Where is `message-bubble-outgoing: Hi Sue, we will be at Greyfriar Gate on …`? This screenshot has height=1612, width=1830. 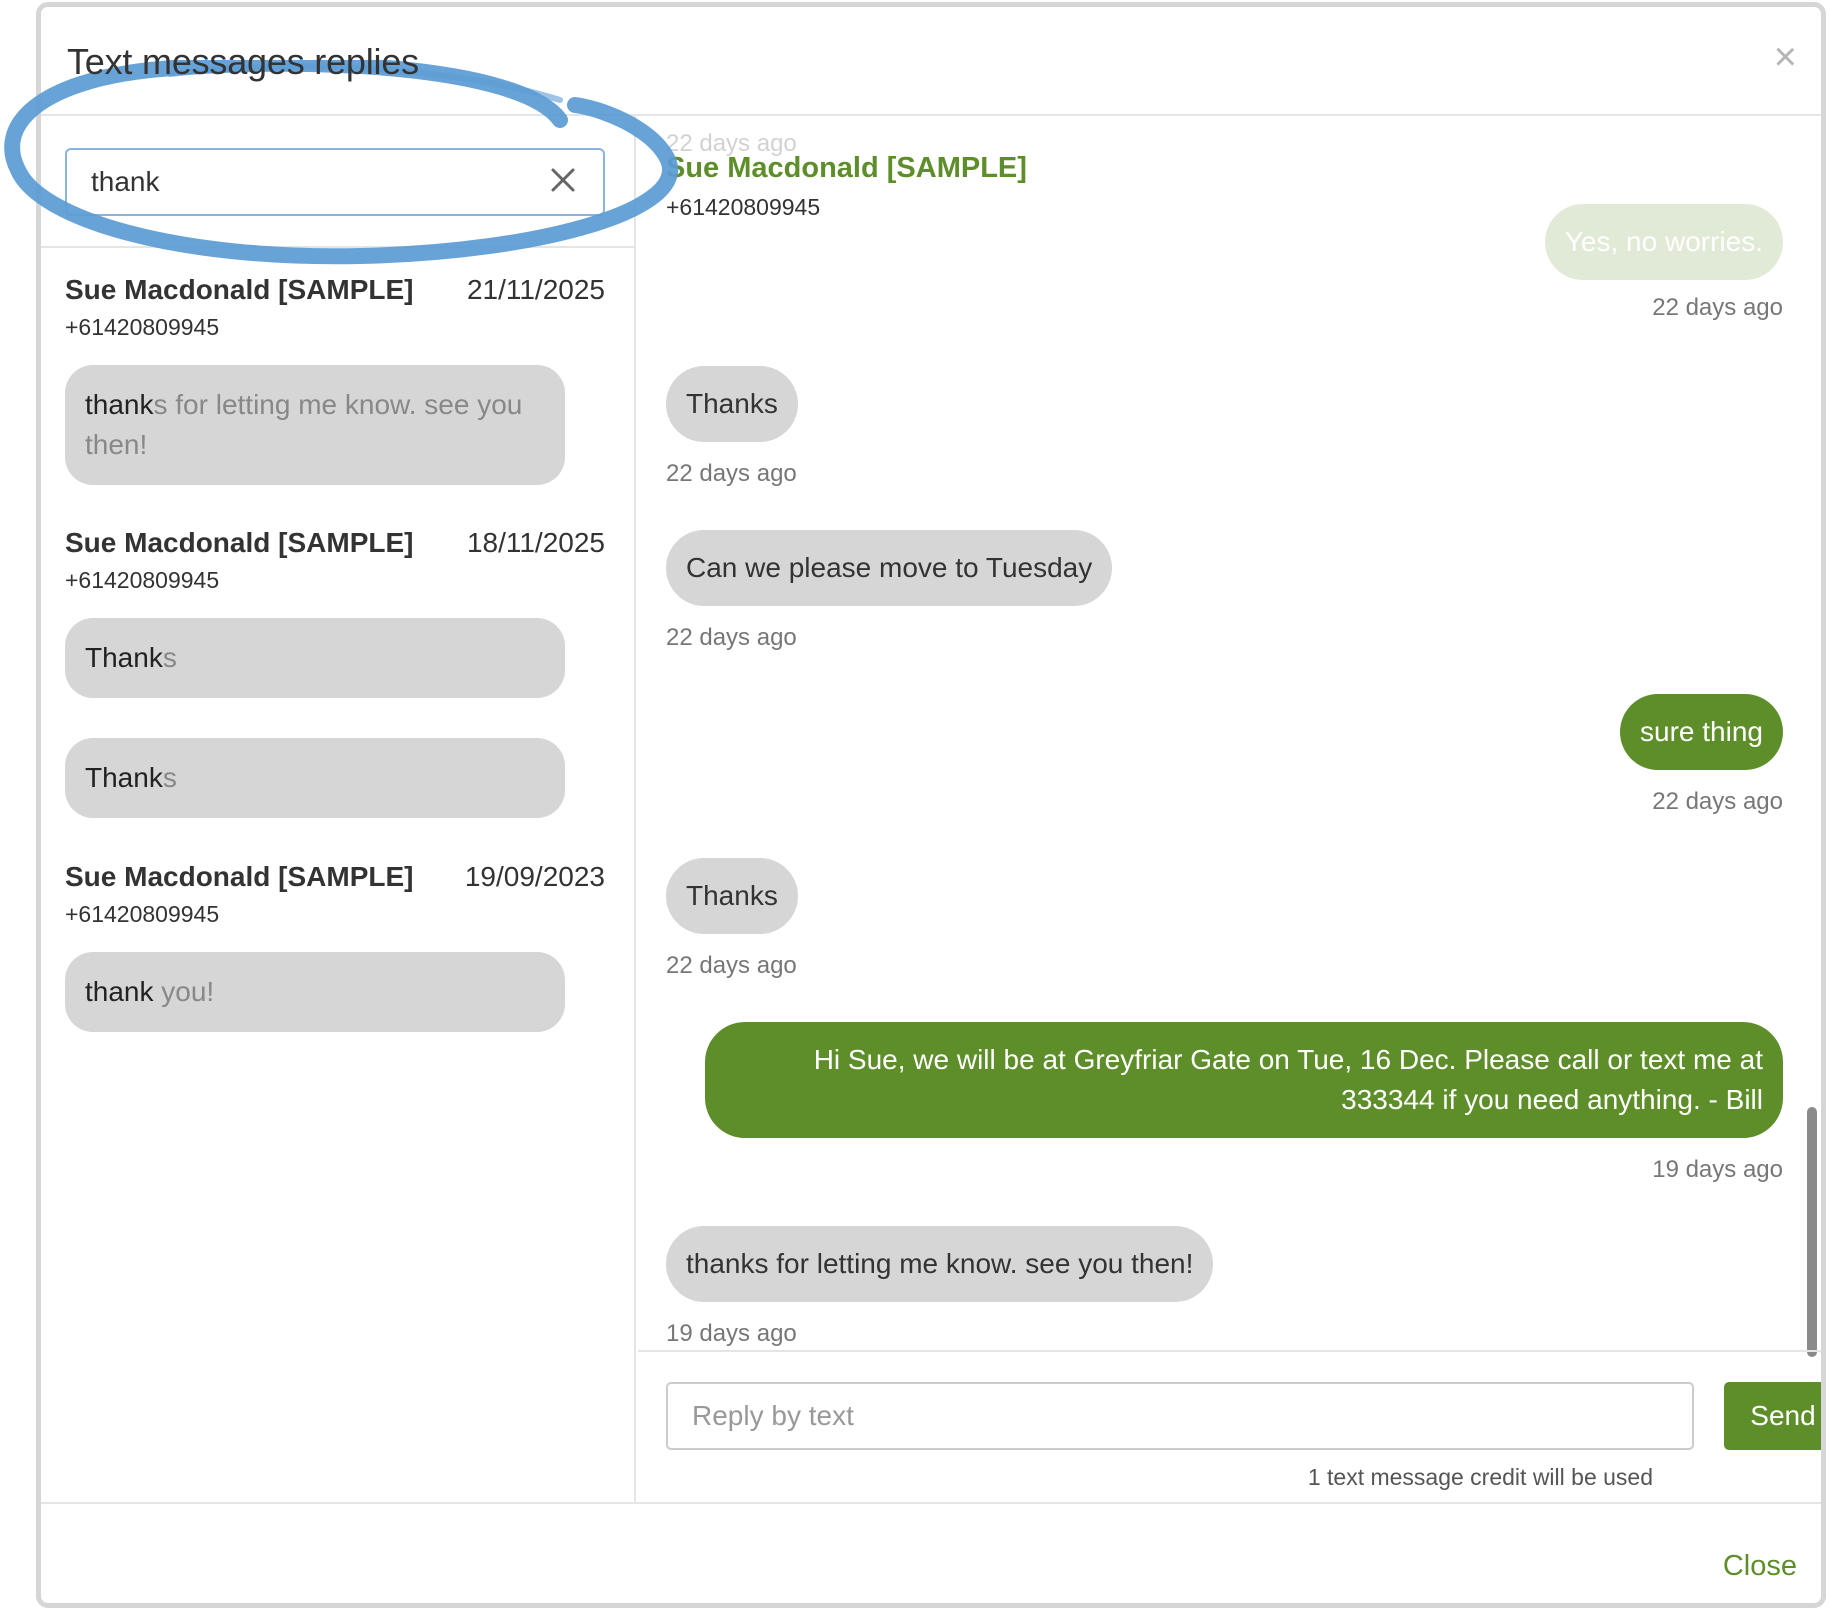 message-bubble-outgoing: Hi Sue, we will be at Greyfriar Gate on … is located at coordinates (1244, 1080).